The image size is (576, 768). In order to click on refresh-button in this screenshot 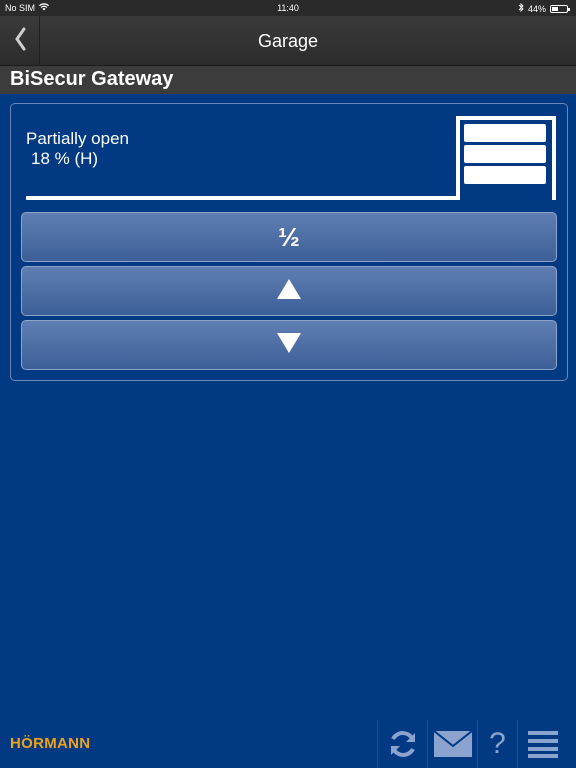, I will do `click(402, 744)`.